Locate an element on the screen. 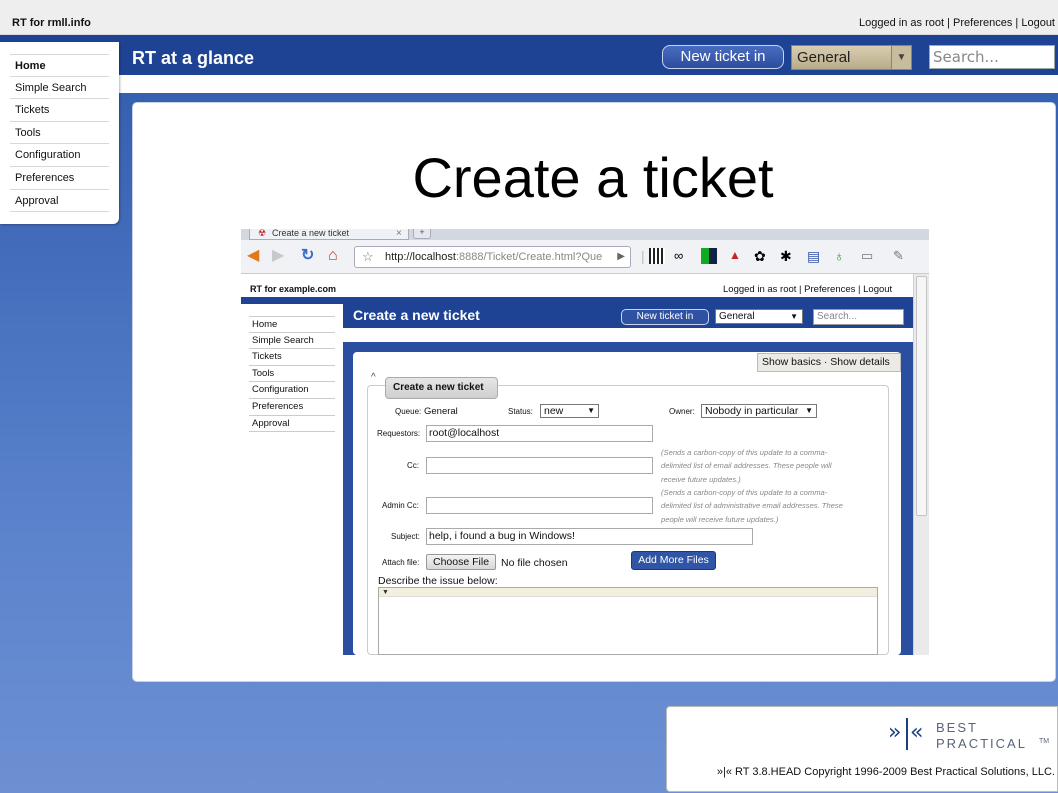 The width and height of the screenshot is (1058, 793). reload-icon: ↻ is located at coordinates (307, 256).